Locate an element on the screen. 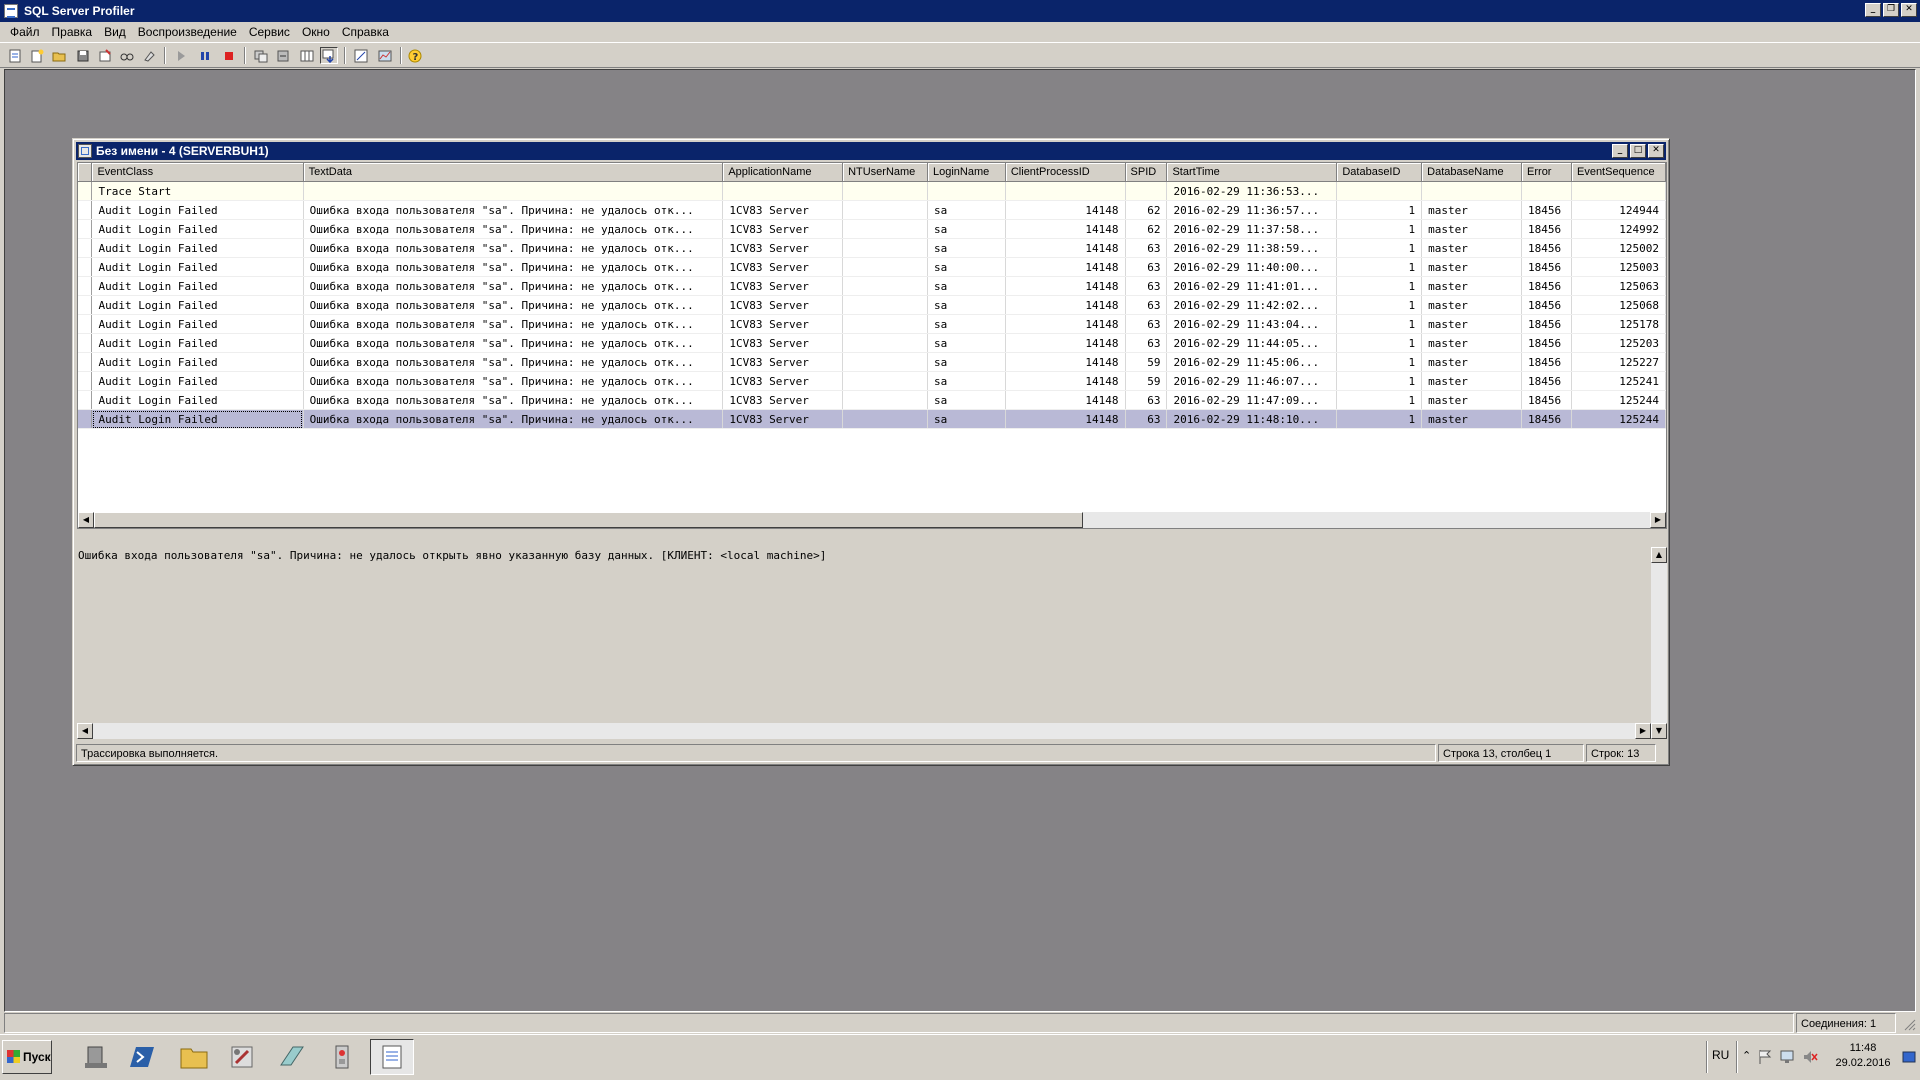  cell-spid: 59 is located at coordinates (1146, 381).